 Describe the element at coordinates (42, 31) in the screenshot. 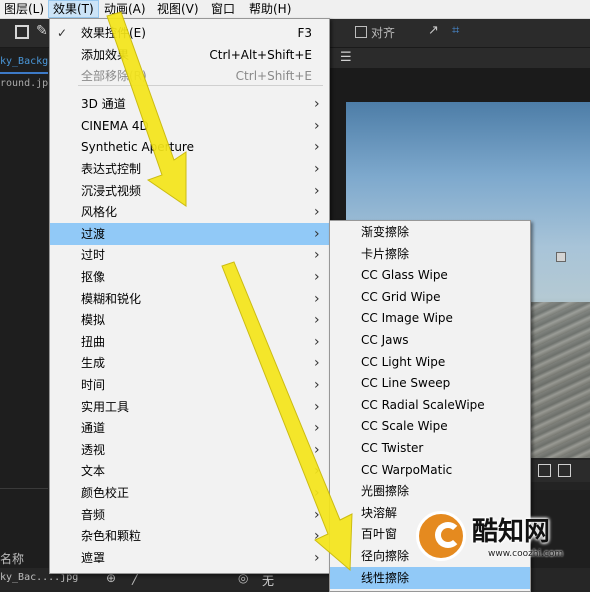

I see `pen-tool-icon: ✎` at that location.